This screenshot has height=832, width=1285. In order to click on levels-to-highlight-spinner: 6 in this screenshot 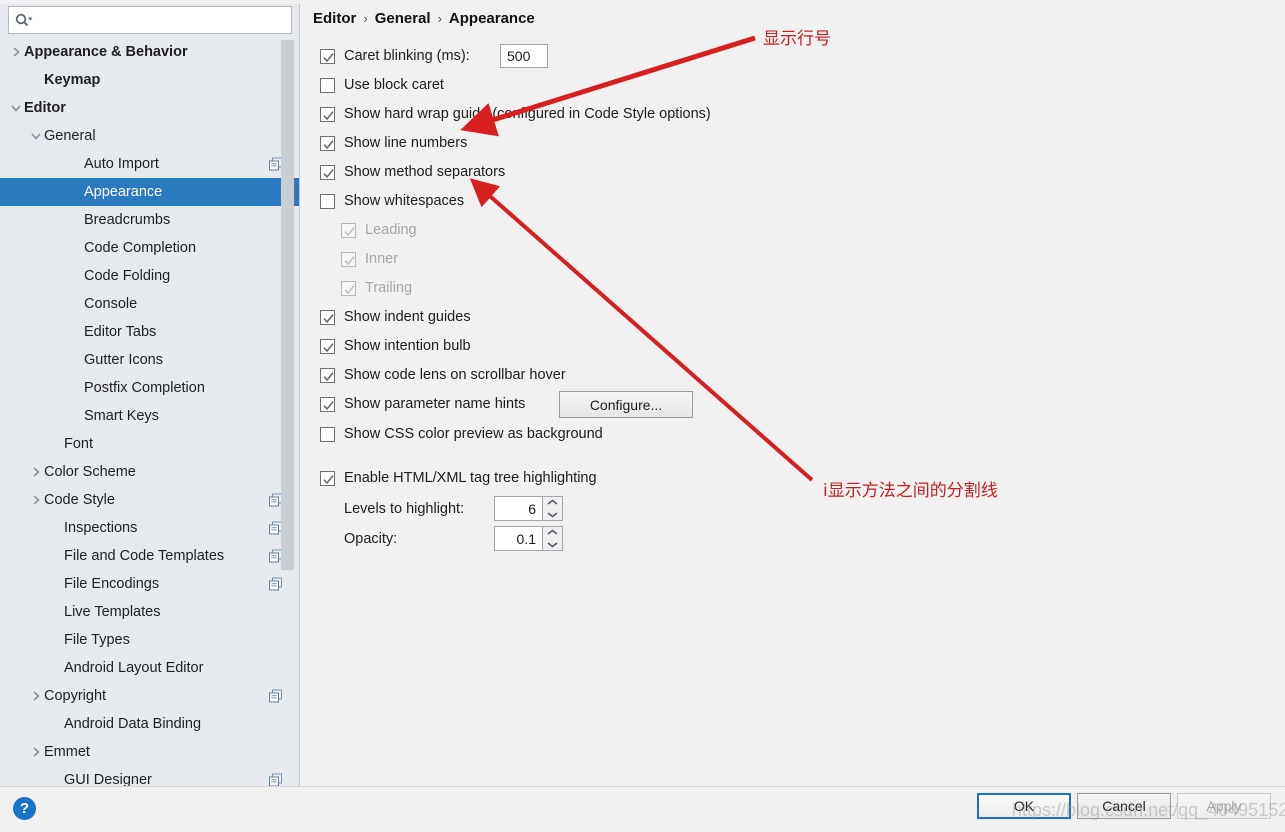, I will do `click(528, 508)`.